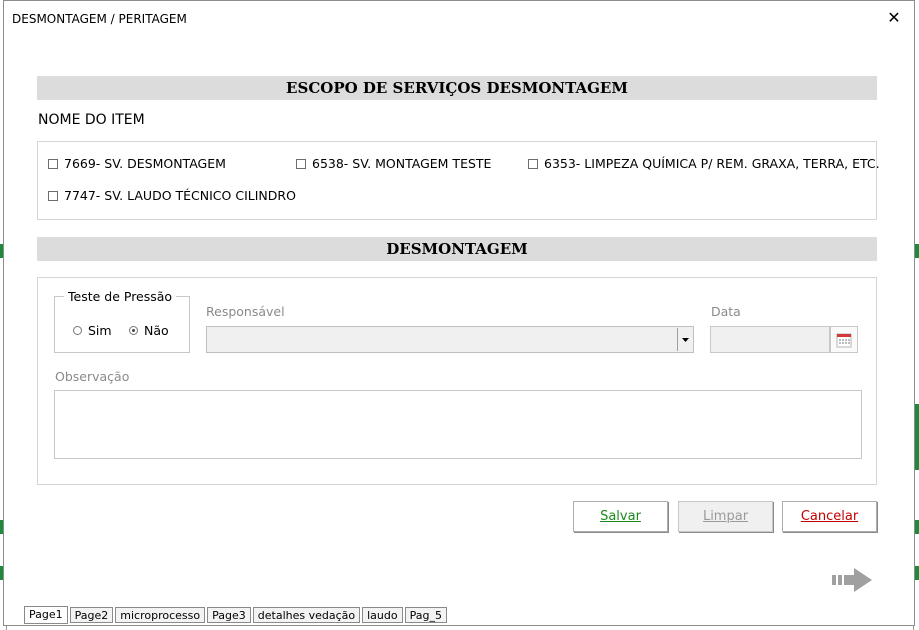 The height and width of the screenshot is (630, 919). I want to click on salvar-button: Salvar, so click(620, 516).